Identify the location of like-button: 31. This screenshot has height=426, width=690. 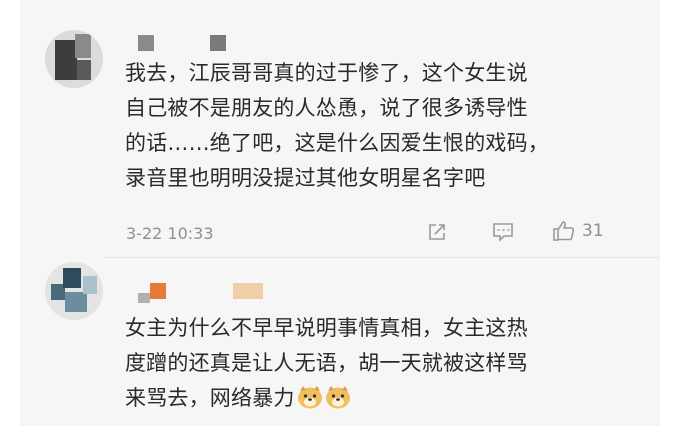
(578, 231).